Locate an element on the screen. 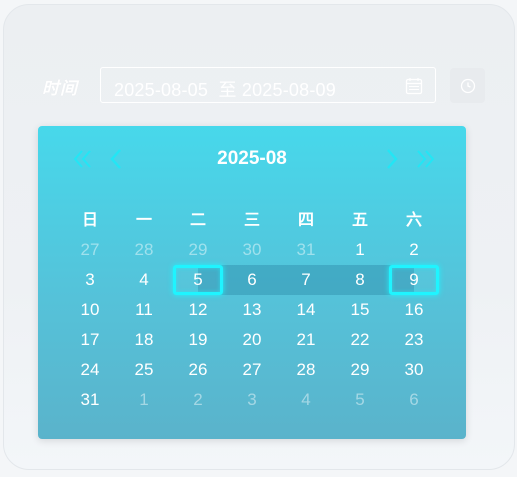 This screenshot has height=477, width=517. day-cell: 7 is located at coordinates (306, 280).